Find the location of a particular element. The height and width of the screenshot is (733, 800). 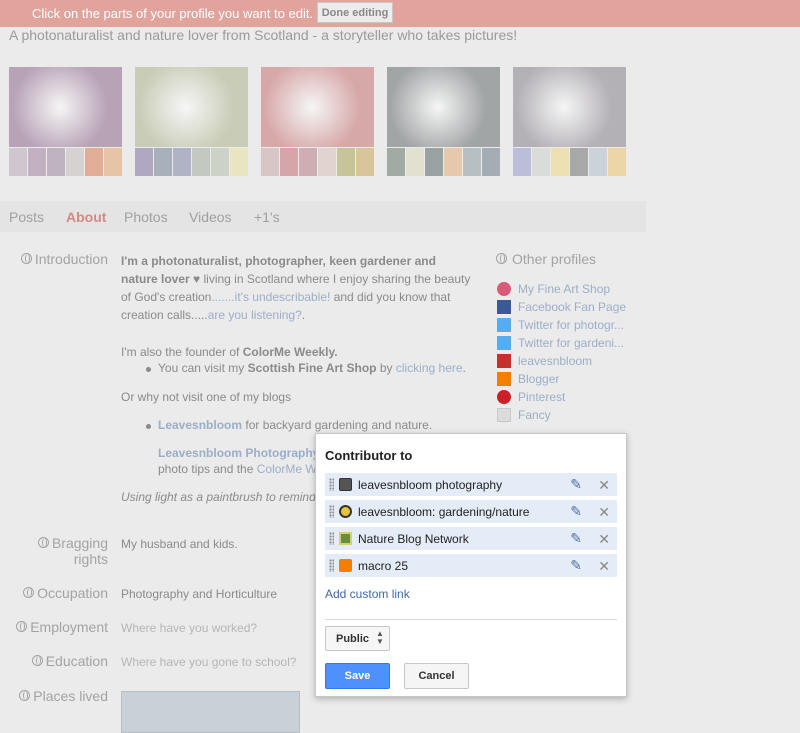

tab-plus-ones: +1's is located at coordinates (267, 217).